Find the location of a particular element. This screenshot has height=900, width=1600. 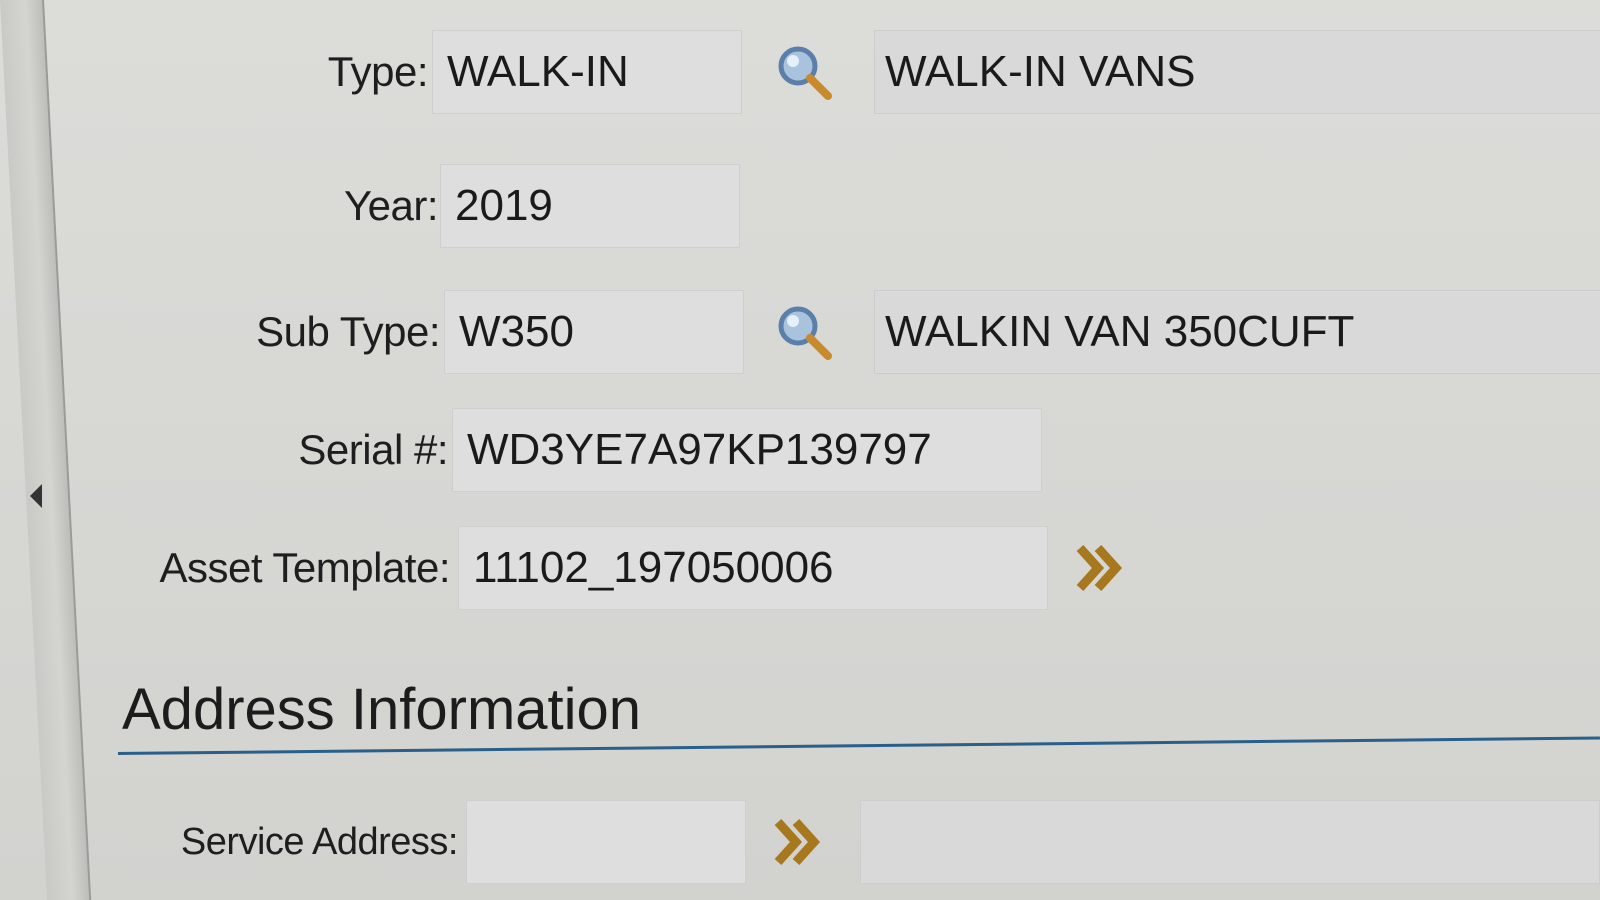

type-label: Type: is located at coordinates (378, 71).